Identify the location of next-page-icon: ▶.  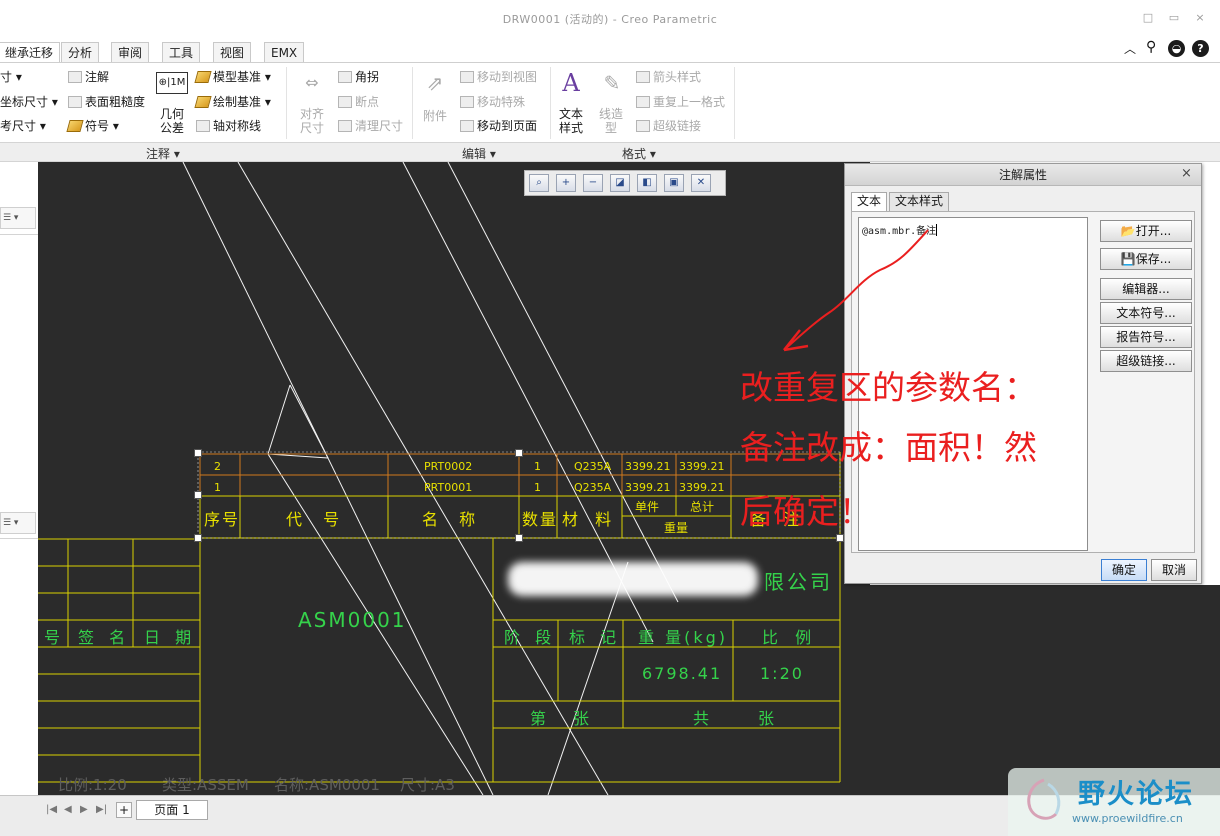
(84, 809).